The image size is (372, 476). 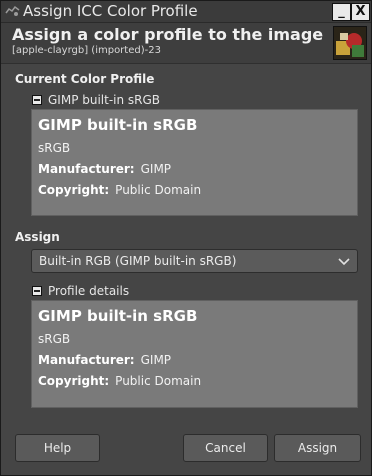 What do you see at coordinates (54, 148) in the screenshot?
I see `current-profile-description: sRGB` at bounding box center [54, 148].